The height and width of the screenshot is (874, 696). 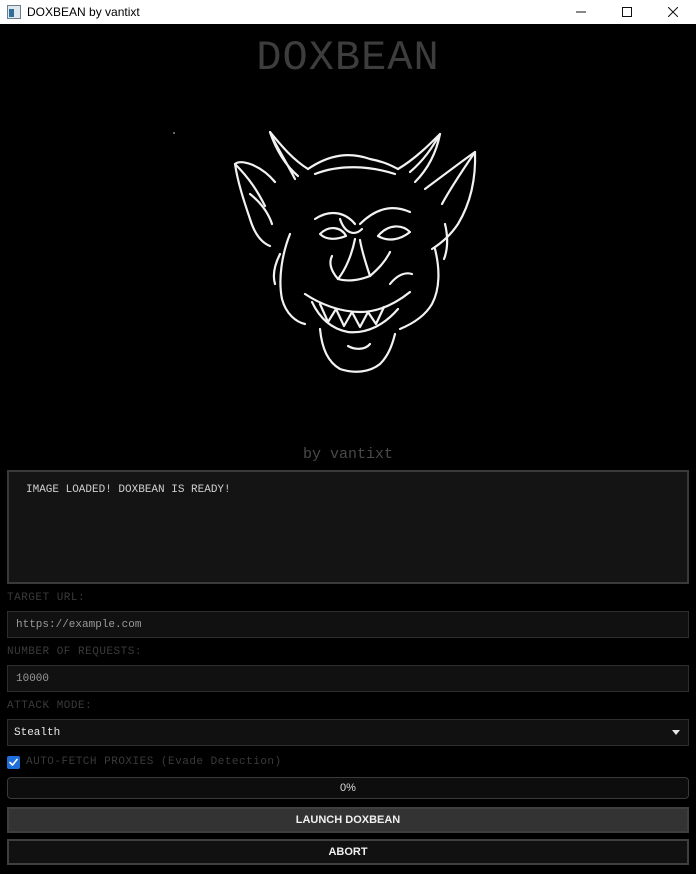 What do you see at coordinates (14, 12) in the screenshot?
I see `app-icon` at bounding box center [14, 12].